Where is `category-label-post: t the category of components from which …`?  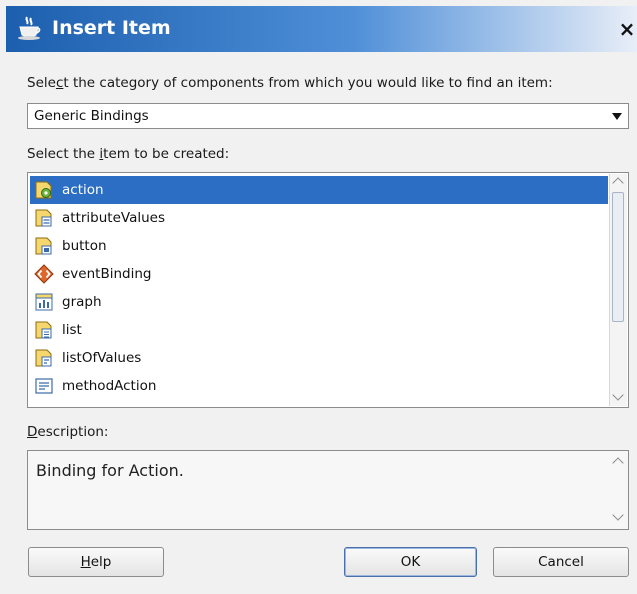
category-label-post: t the category of components from which … is located at coordinates (308, 83).